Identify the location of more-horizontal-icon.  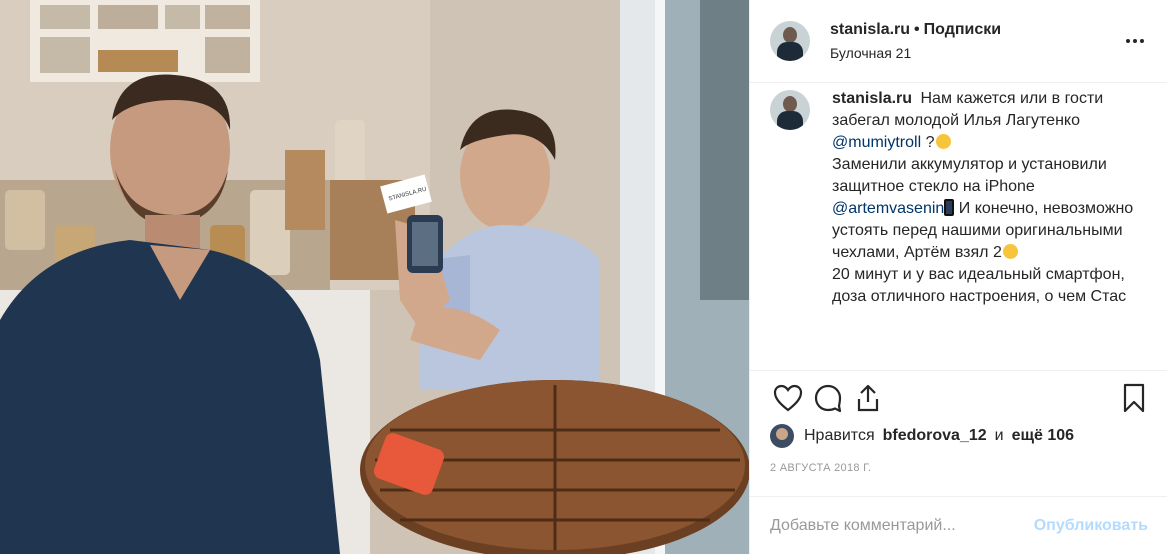
(1135, 41).